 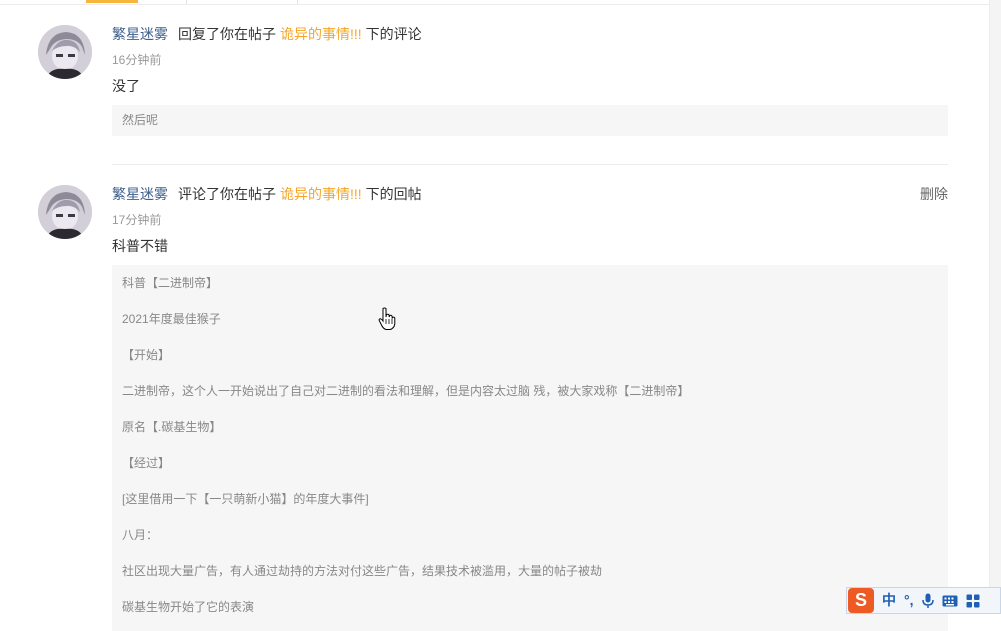 What do you see at coordinates (146, 355) in the screenshot?
I see `quoted-line: 【开始】` at bounding box center [146, 355].